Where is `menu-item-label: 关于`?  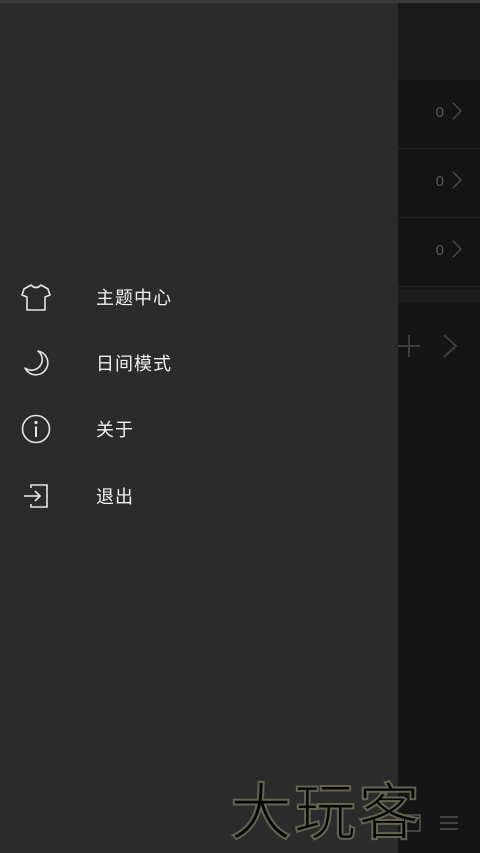
menu-item-label: 关于 is located at coordinates (115, 430).